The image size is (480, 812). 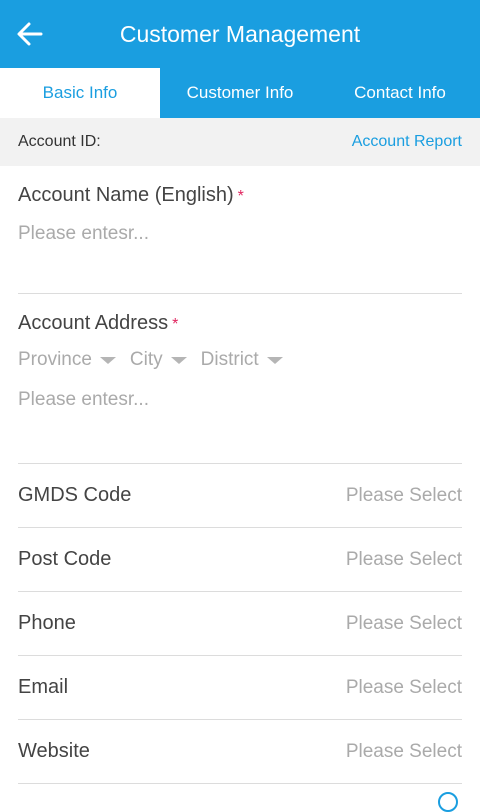 I want to click on province-select: Province, so click(x=67, y=360).